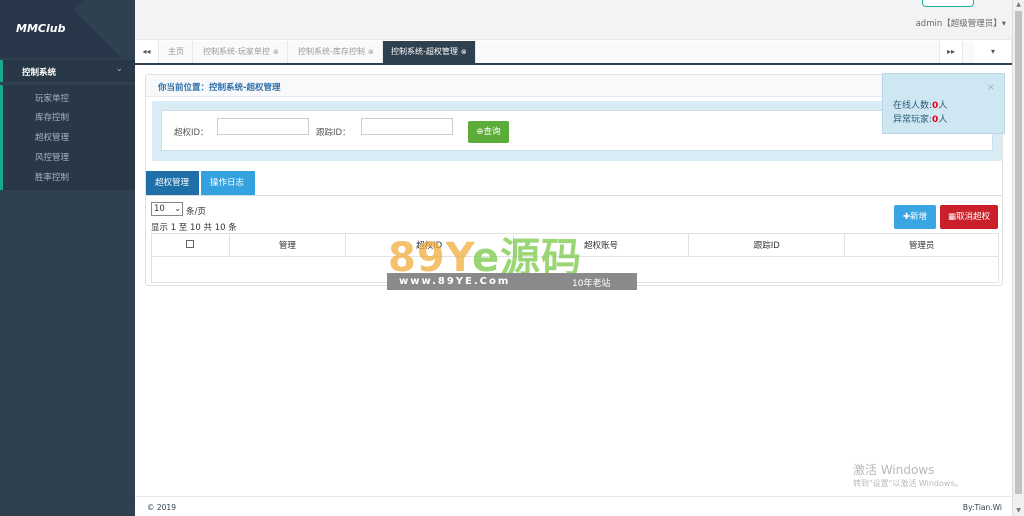 The width and height of the screenshot is (1024, 516). I want to click on top-toggle-button, so click(948, 3).